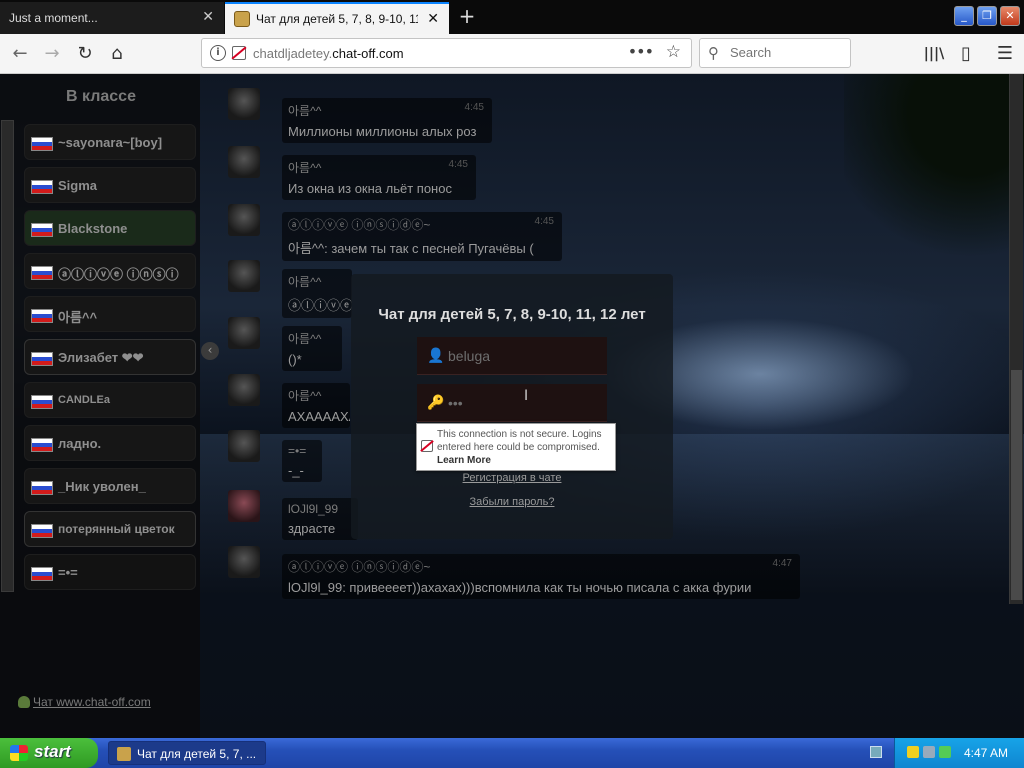  What do you see at coordinates (7, 356) in the screenshot?
I see `sidebar-scrollbar` at bounding box center [7, 356].